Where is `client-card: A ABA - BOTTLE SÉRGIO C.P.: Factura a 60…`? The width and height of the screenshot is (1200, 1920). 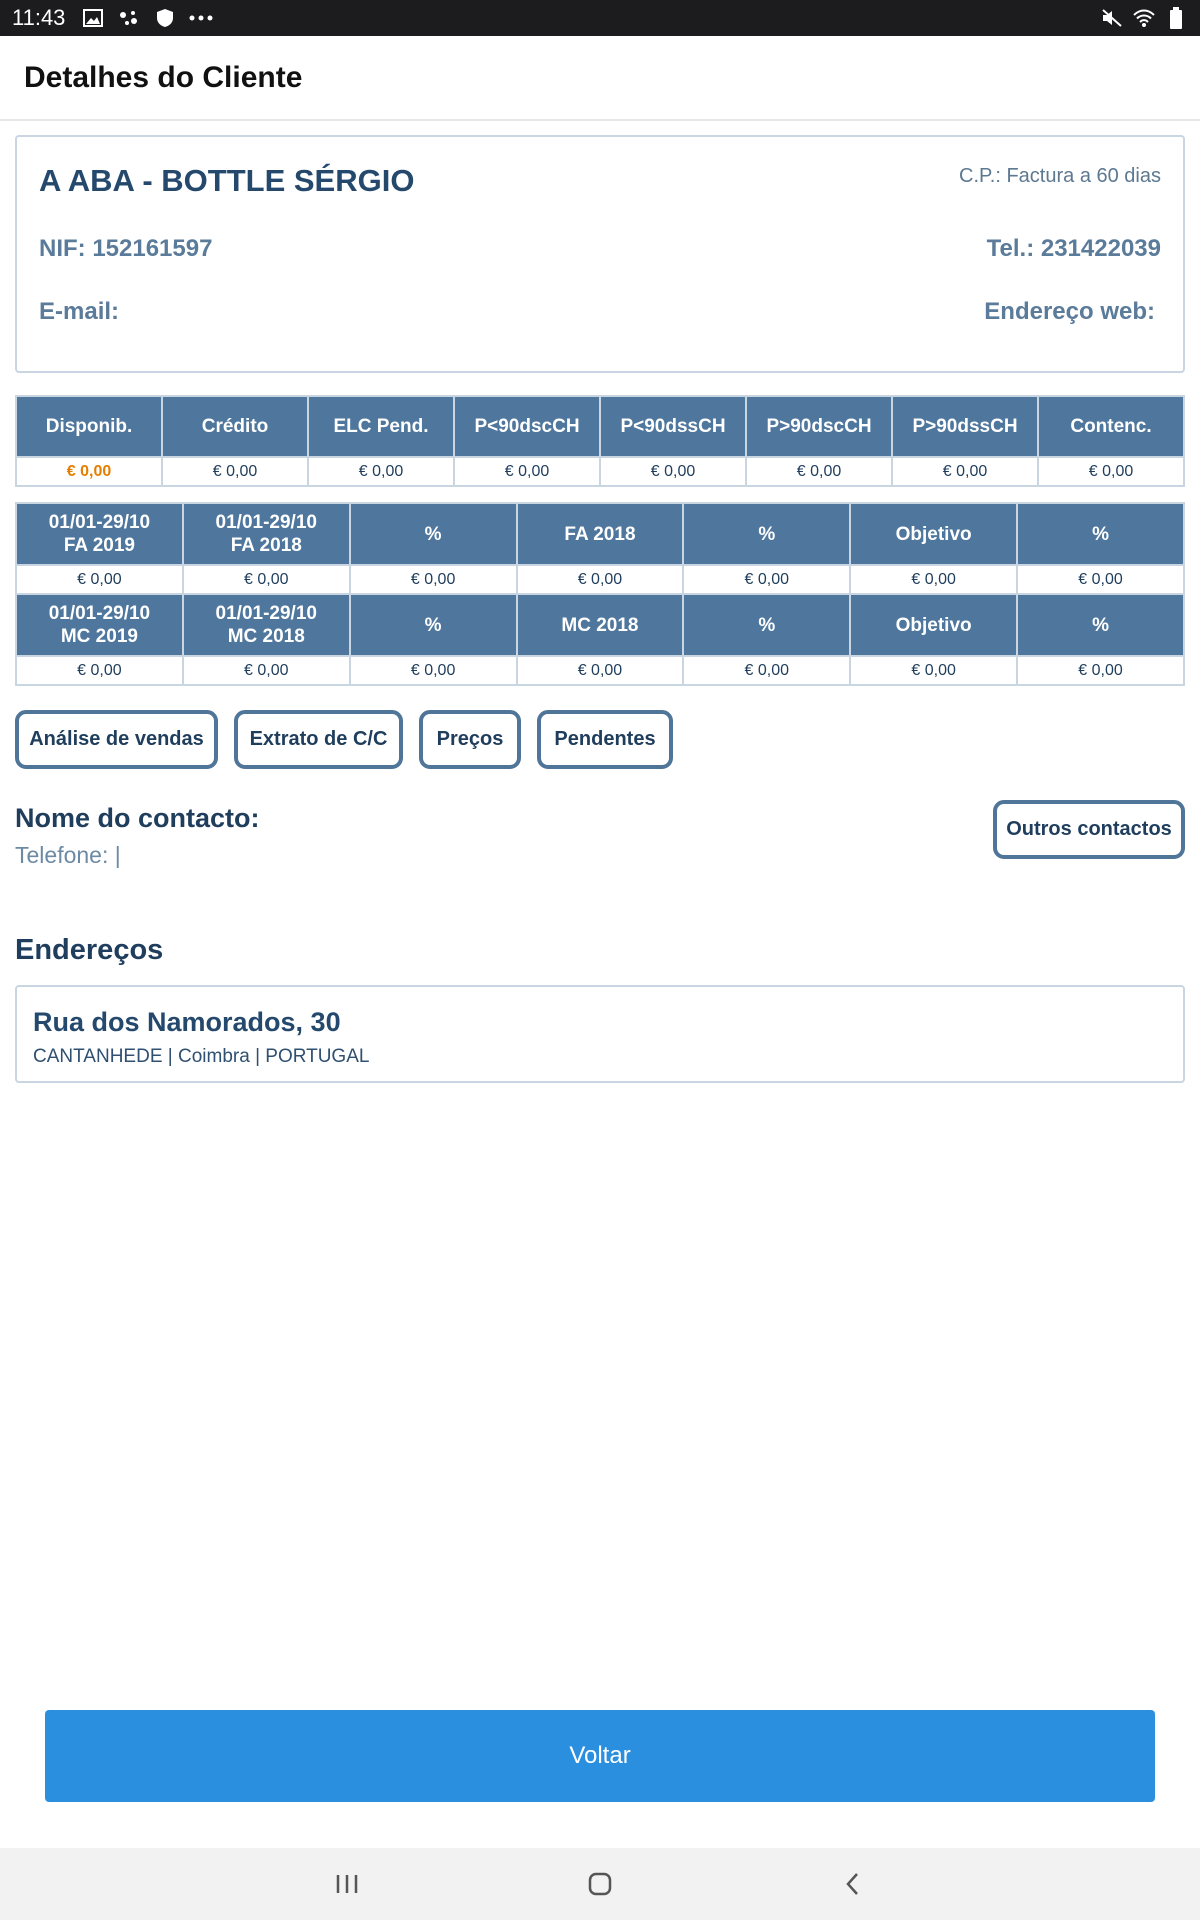 client-card: A ABA - BOTTLE SÉRGIO C.P.: Factura a 60… is located at coordinates (600, 254).